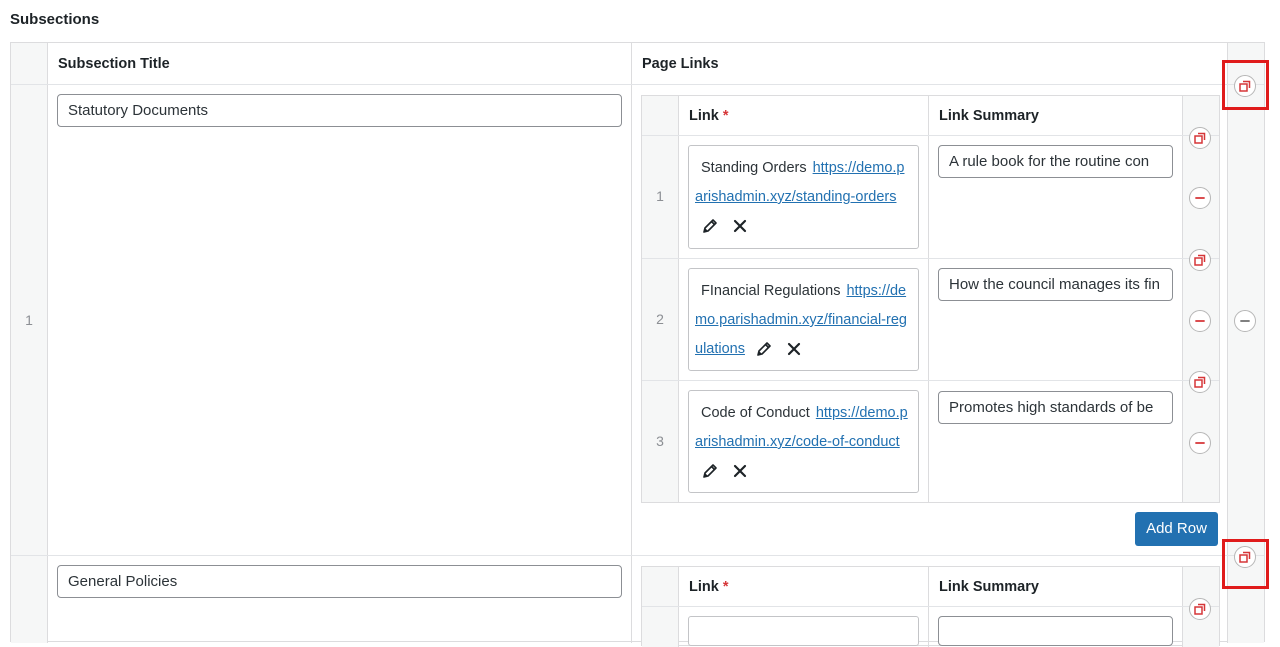  I want to click on section-title: Subsections, so click(55, 19).